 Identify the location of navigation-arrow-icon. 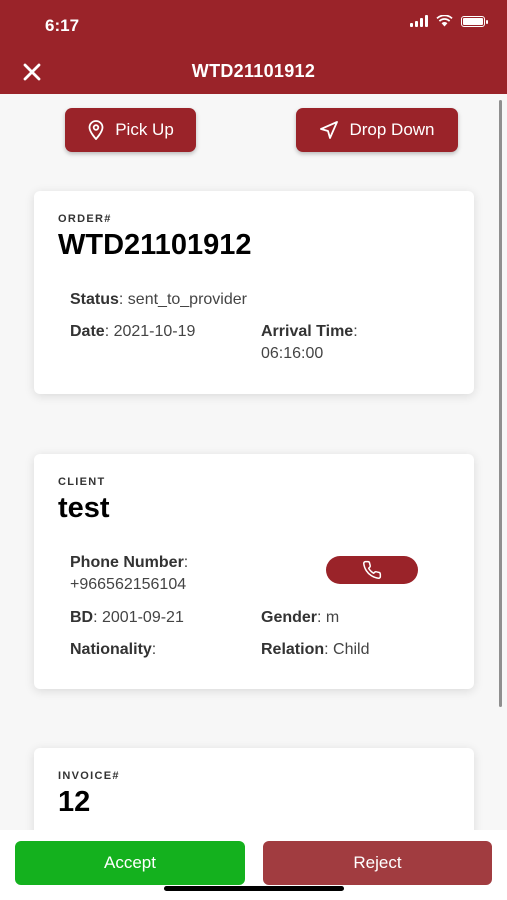
(329, 130).